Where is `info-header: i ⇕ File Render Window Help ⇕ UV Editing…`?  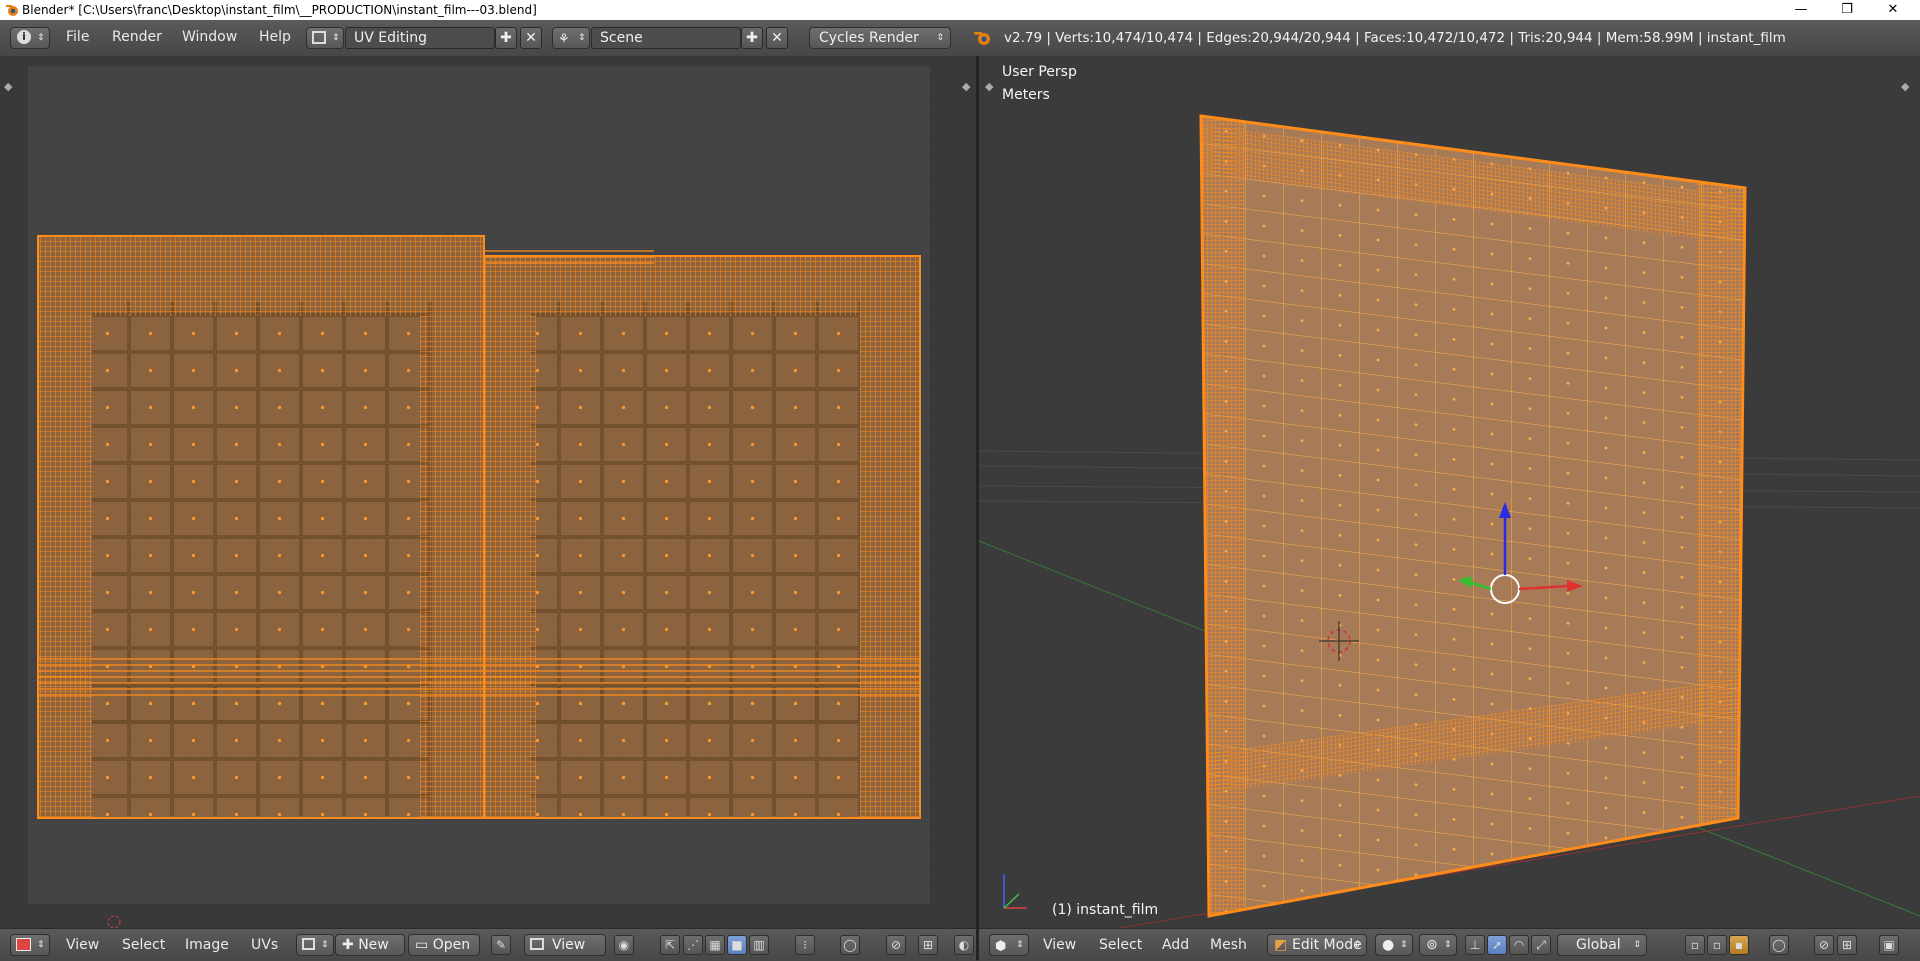 info-header: i ⇕ File Render Window Help ⇕ UV Editing… is located at coordinates (960, 38).